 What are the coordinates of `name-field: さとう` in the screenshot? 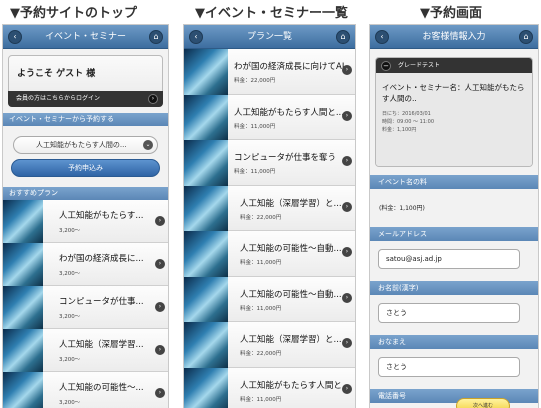 It's located at (449, 313).